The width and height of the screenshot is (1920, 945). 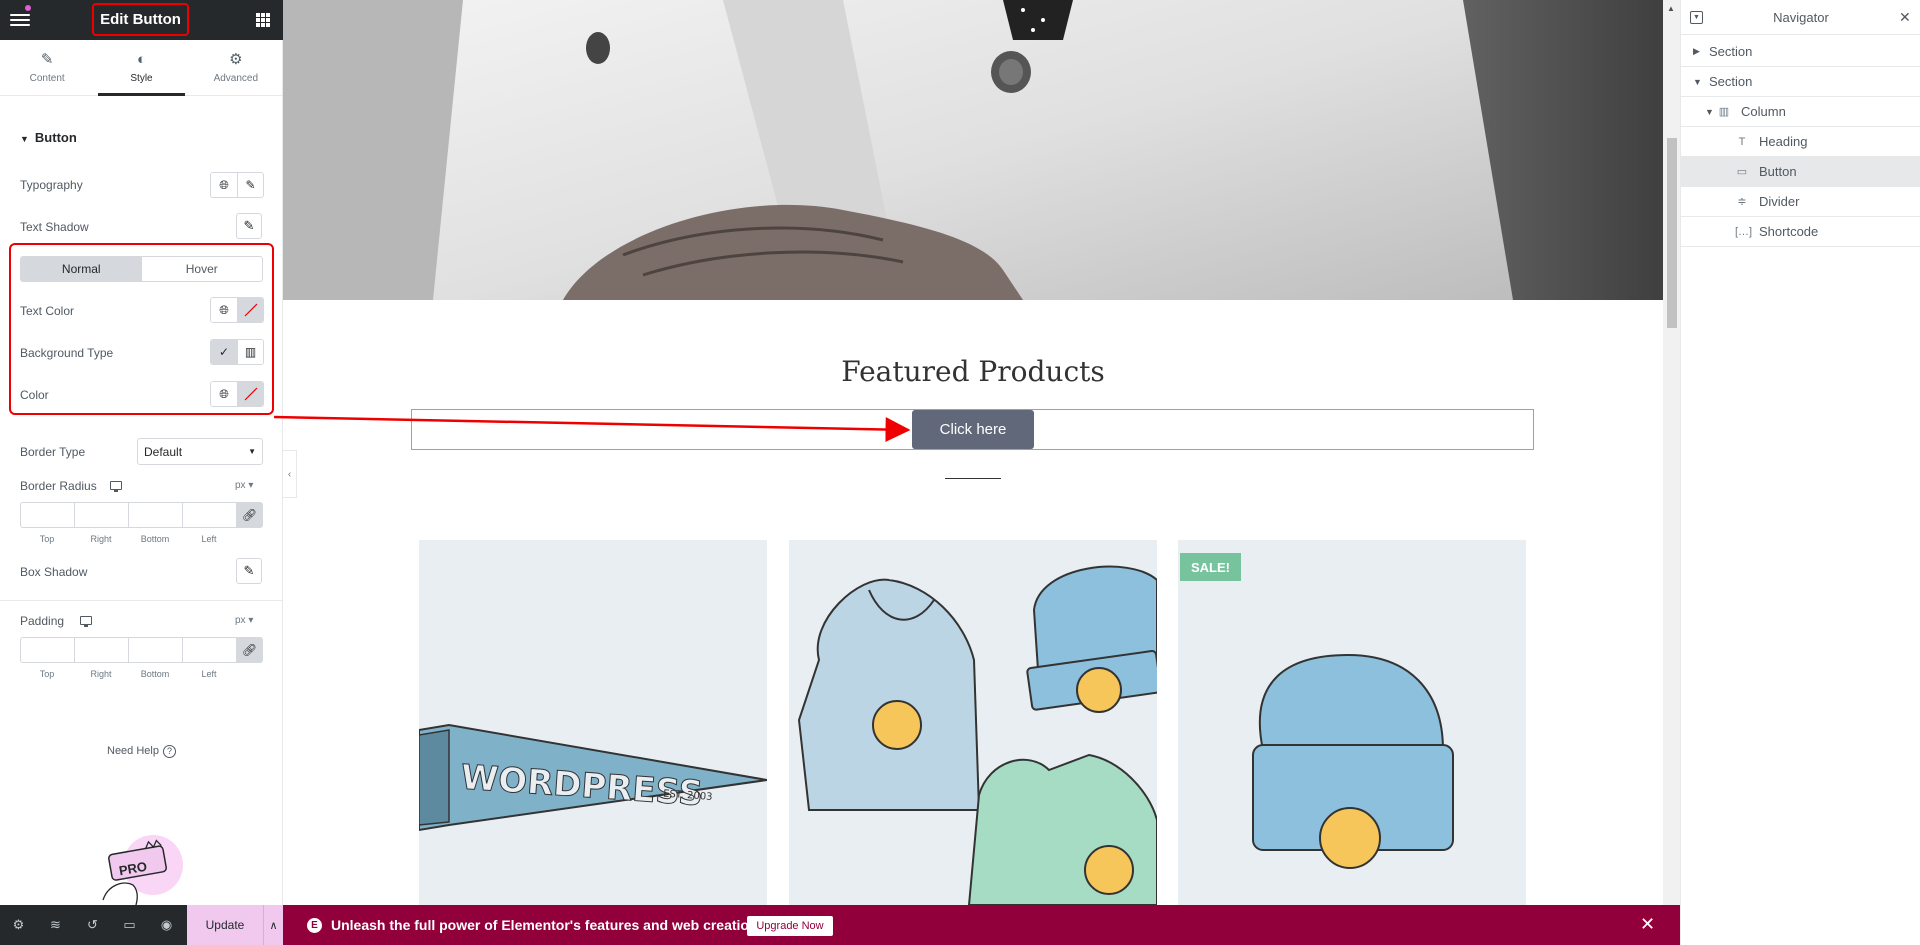 What do you see at coordinates (155, 650) in the screenshot?
I see `padding-bottom-input` at bounding box center [155, 650].